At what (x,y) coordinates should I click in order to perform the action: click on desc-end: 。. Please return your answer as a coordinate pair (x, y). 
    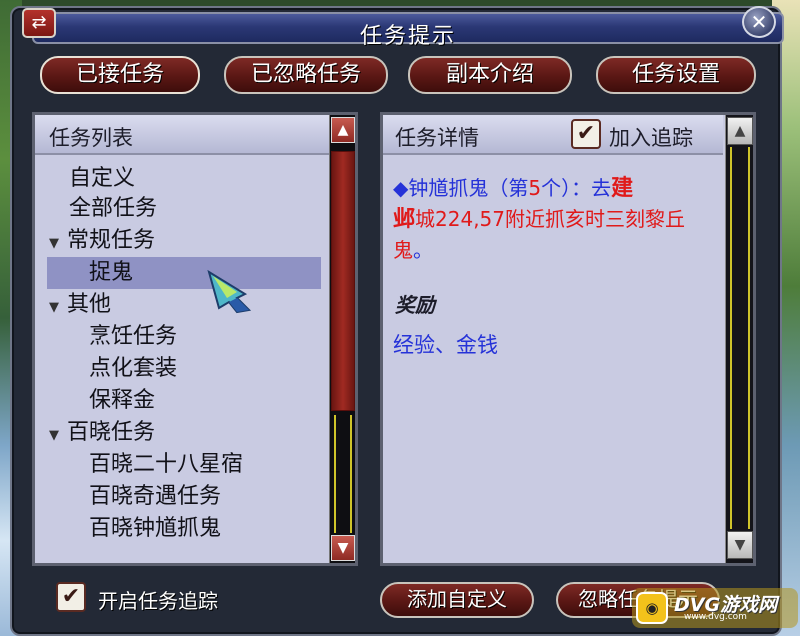
    Looking at the image, I should click on (423, 250).